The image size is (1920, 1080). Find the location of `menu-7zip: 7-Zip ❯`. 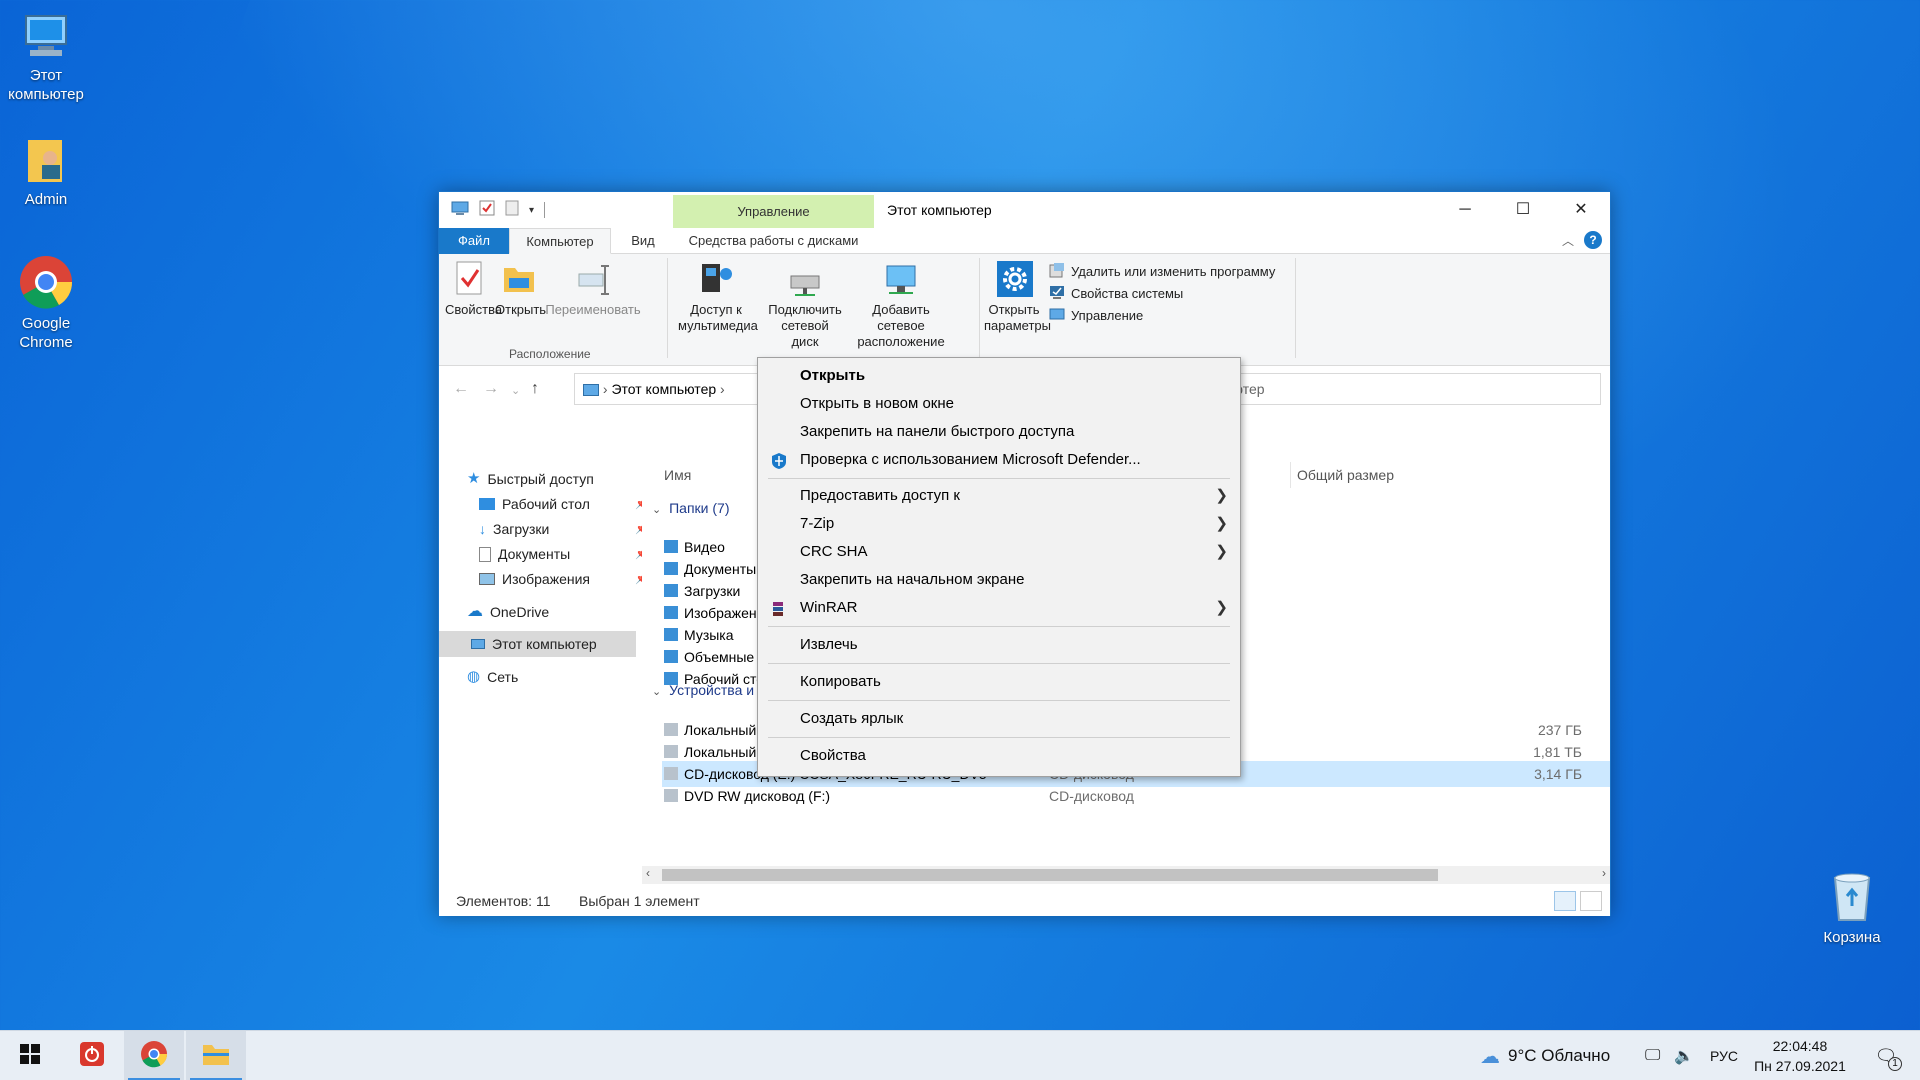

menu-7zip: 7-Zip ❯ is located at coordinates (999, 524).